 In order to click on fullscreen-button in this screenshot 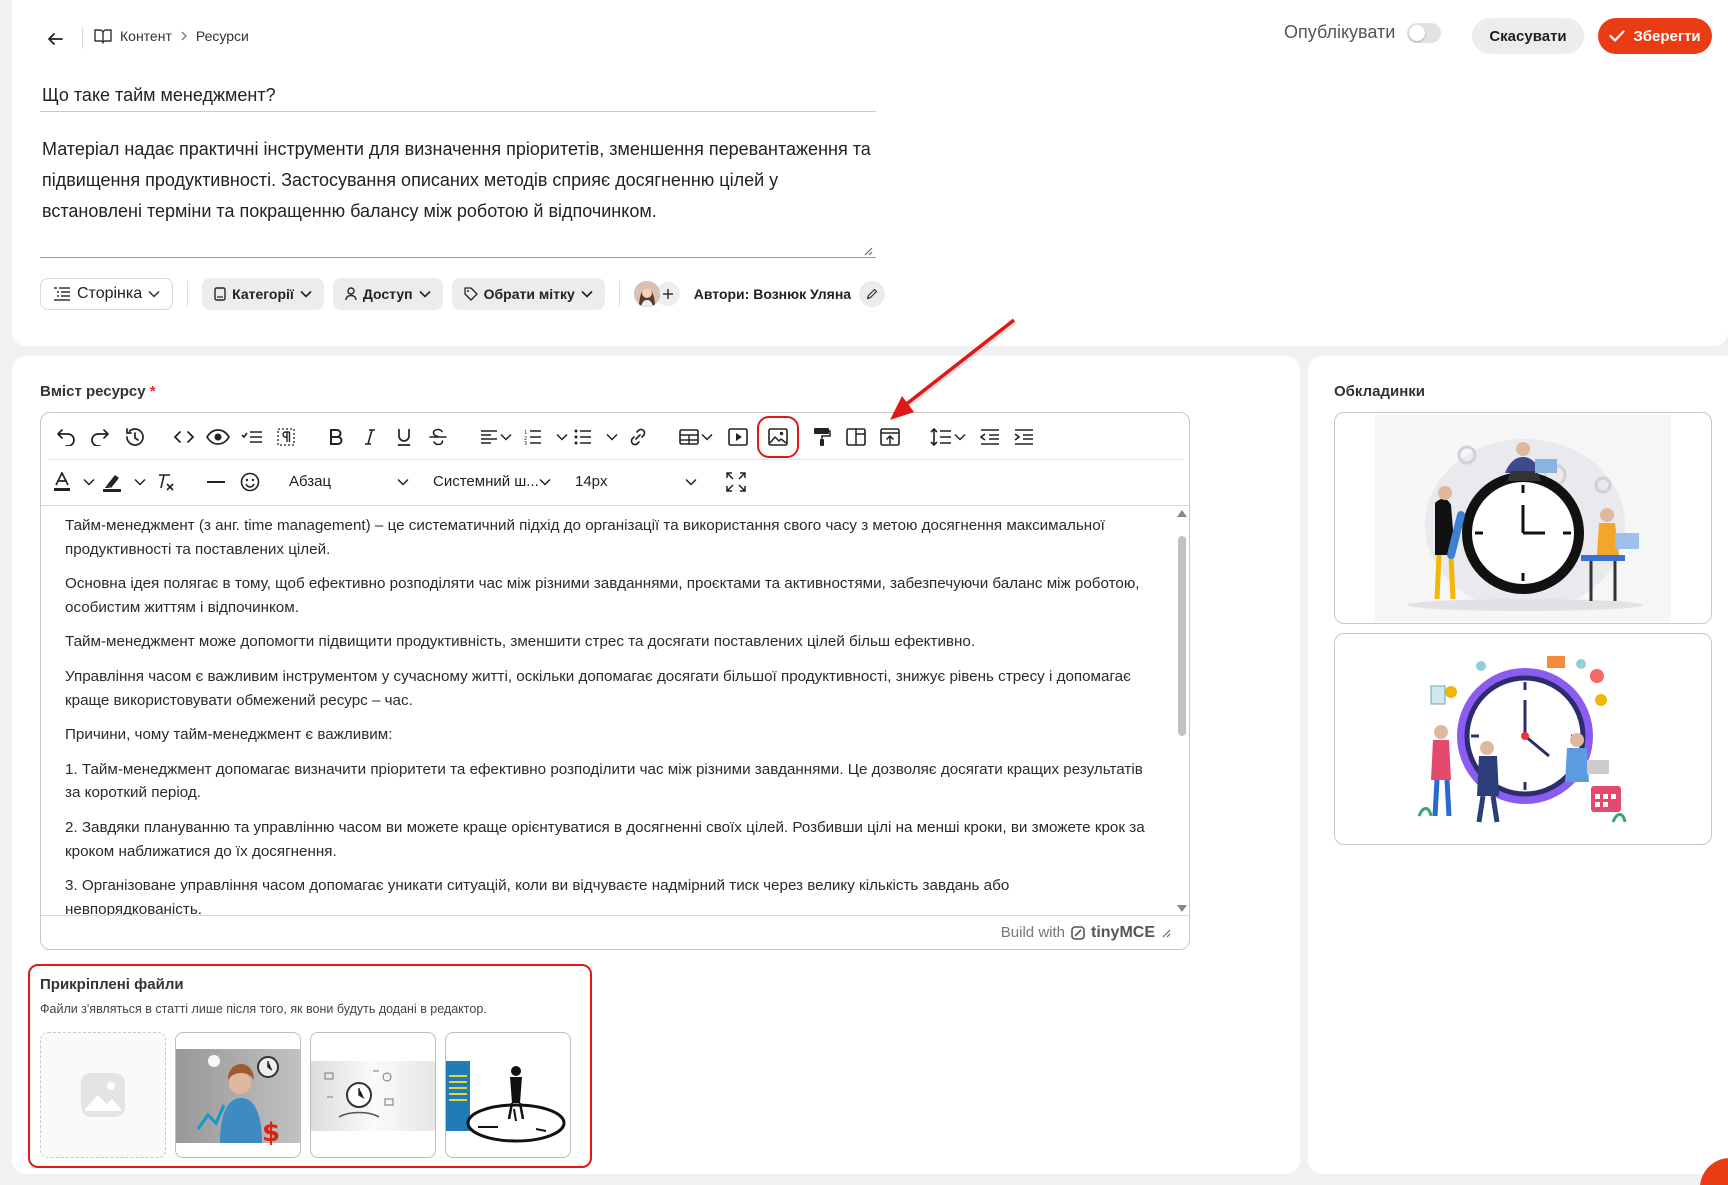, I will do `click(736, 482)`.